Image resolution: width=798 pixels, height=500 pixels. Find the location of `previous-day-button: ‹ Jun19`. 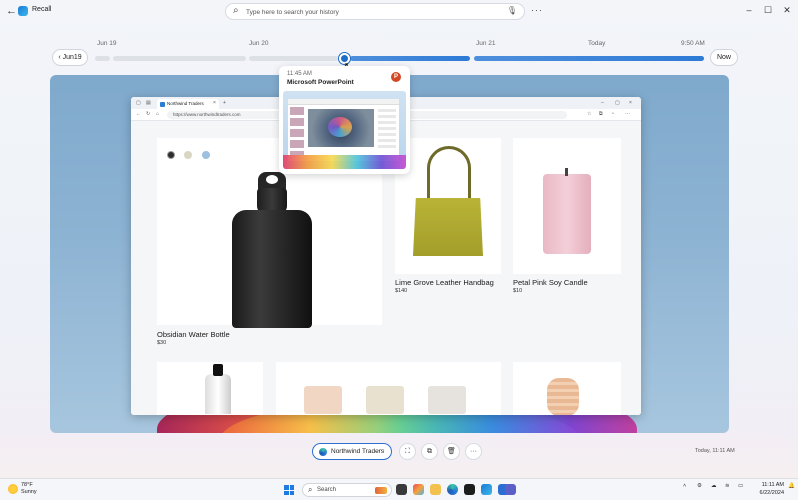

previous-day-button: ‹ Jun19 is located at coordinates (70, 57).